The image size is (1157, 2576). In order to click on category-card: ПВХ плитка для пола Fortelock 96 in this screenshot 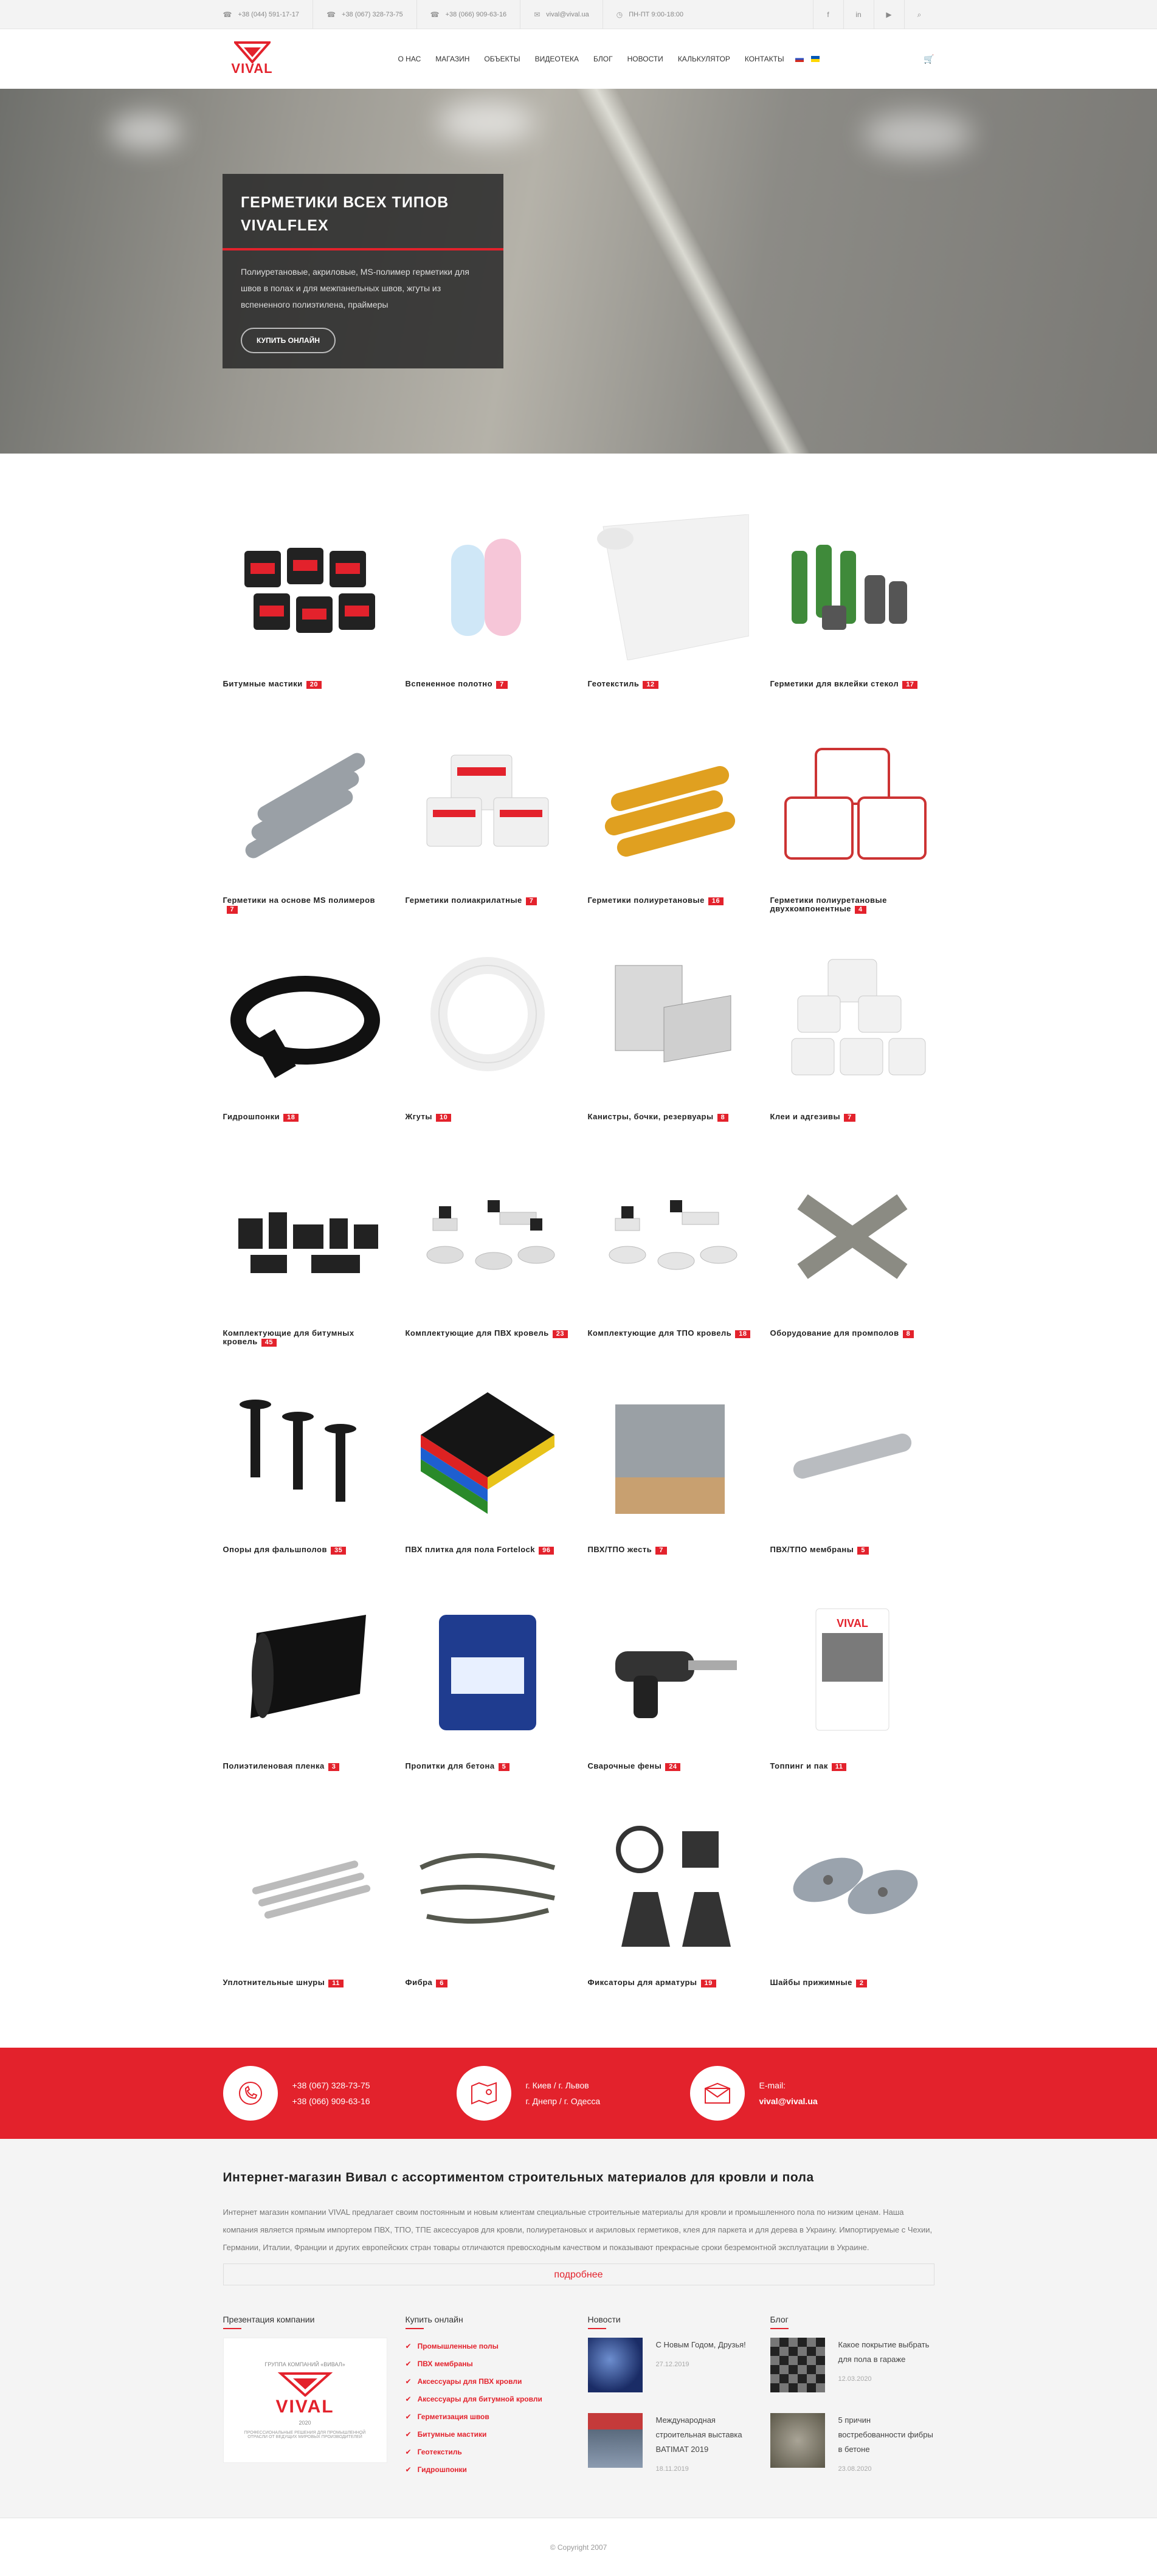, I will do `click(488, 1482)`.